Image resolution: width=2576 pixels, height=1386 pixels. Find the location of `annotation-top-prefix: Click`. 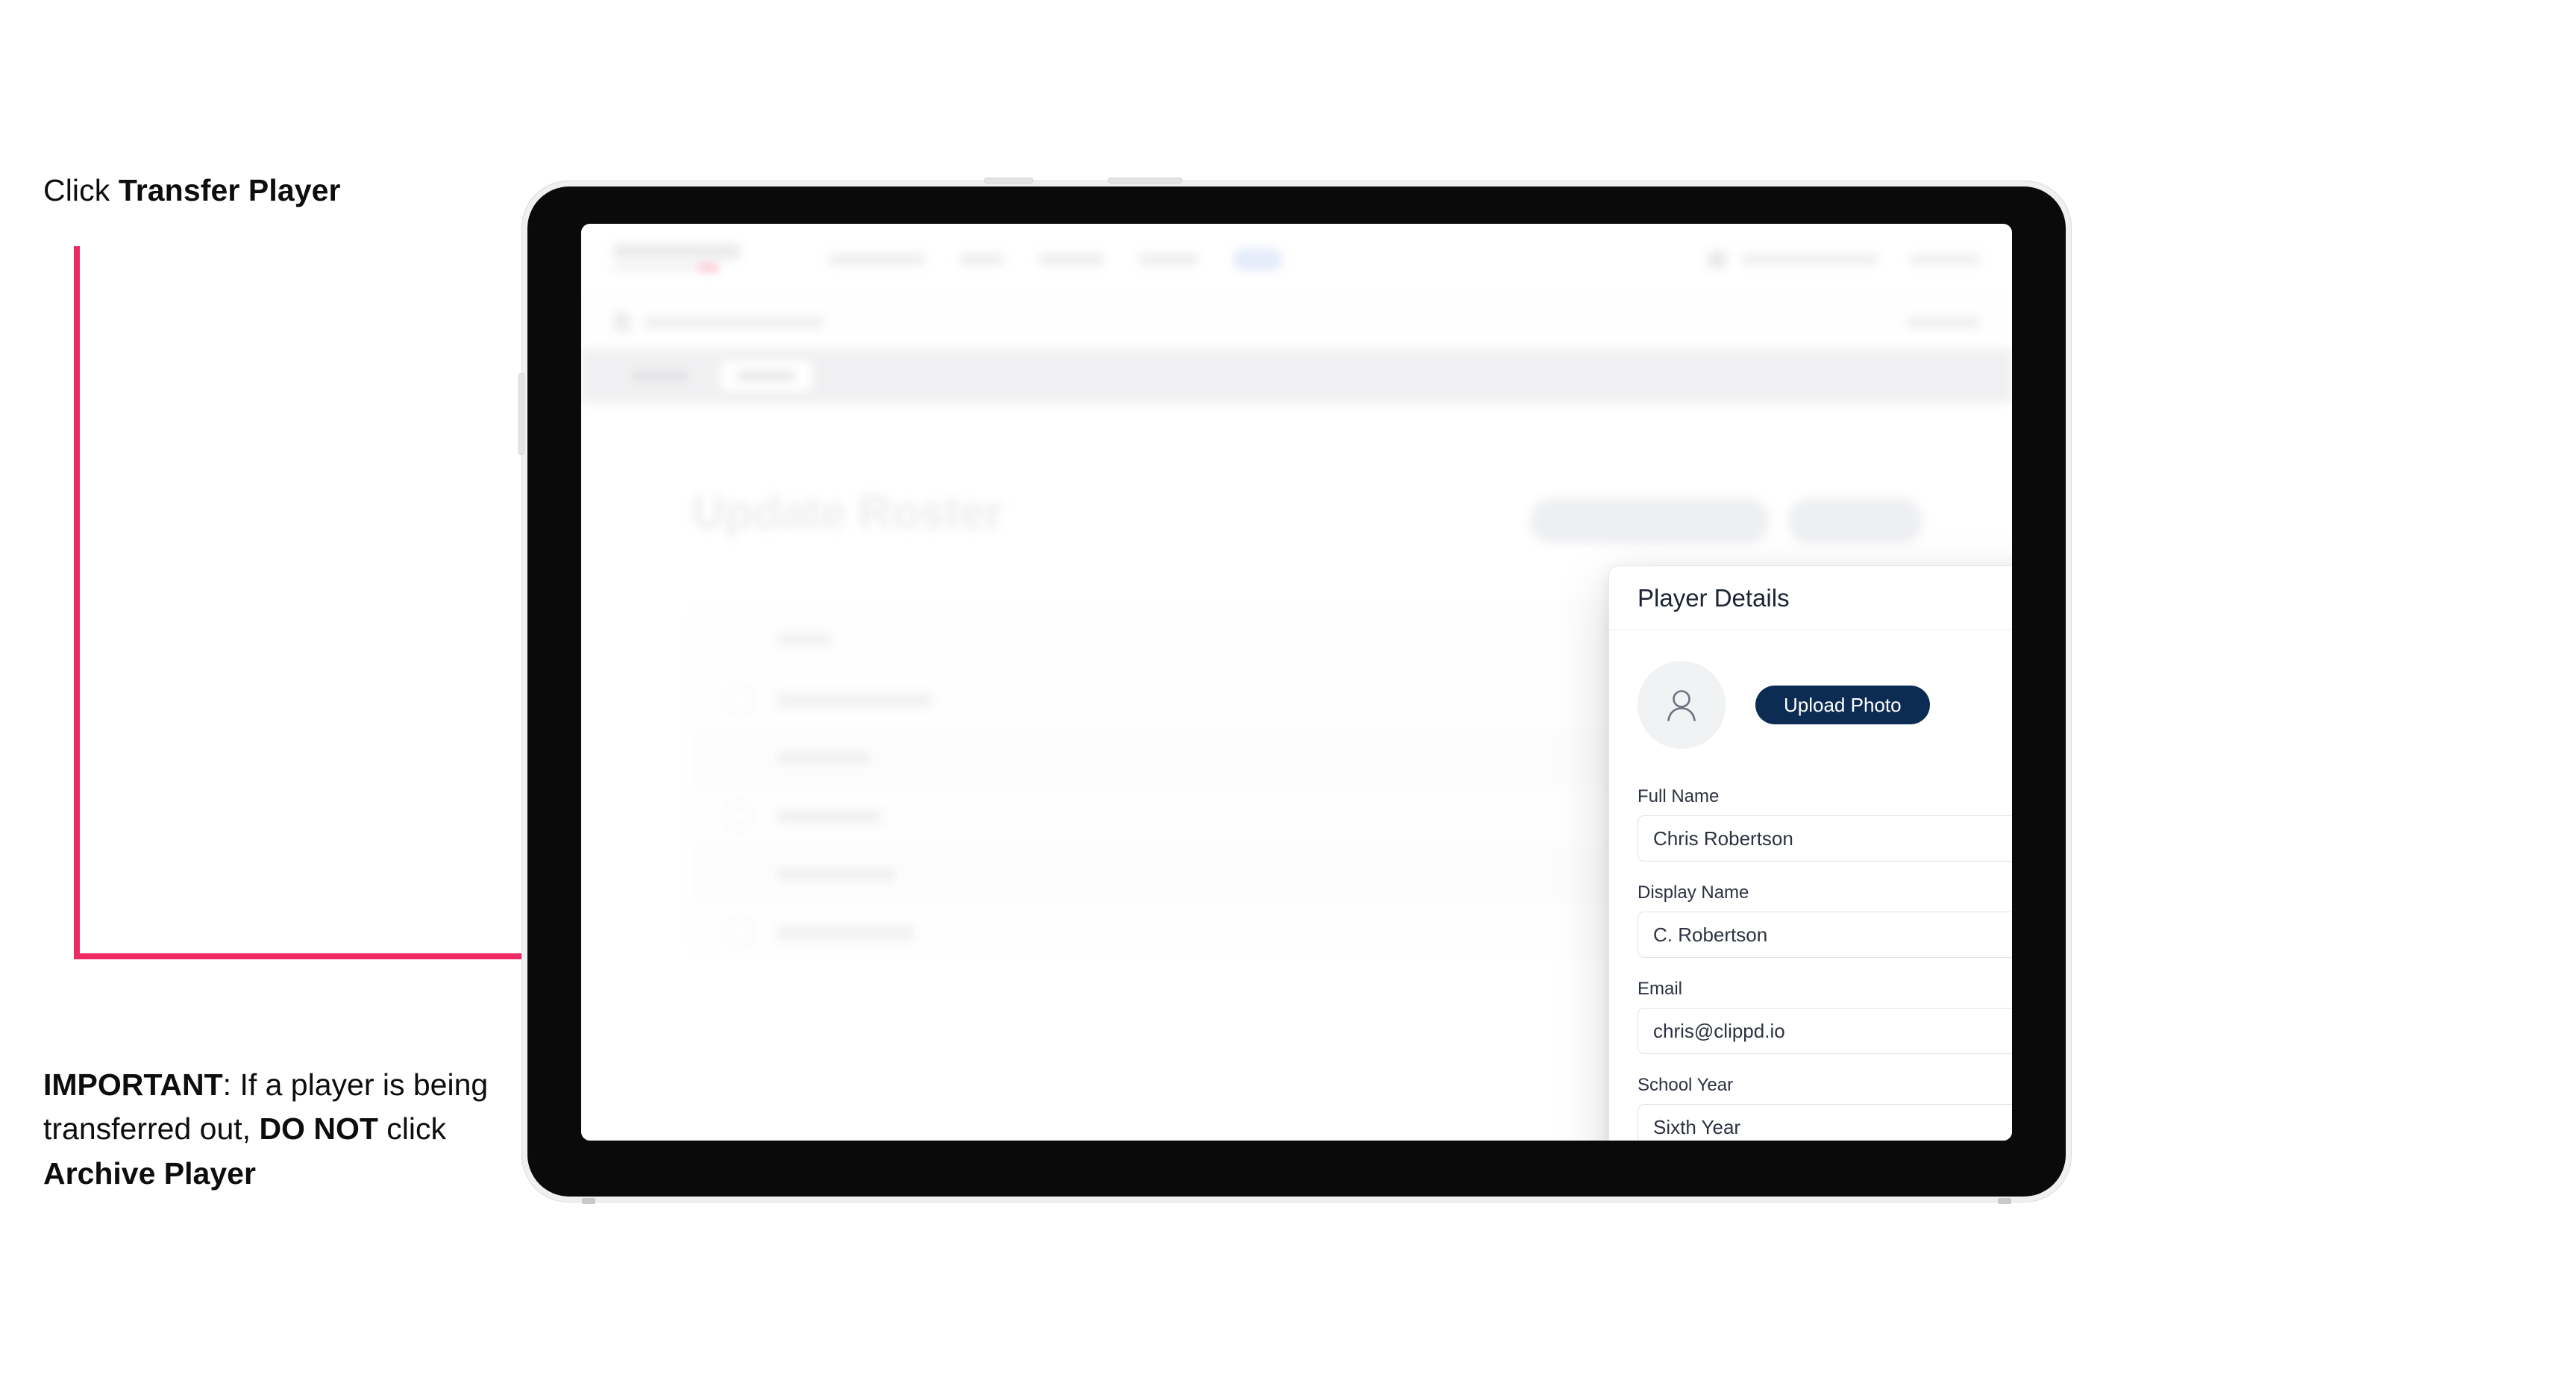

annotation-top-prefix: Click is located at coordinates (81, 190).